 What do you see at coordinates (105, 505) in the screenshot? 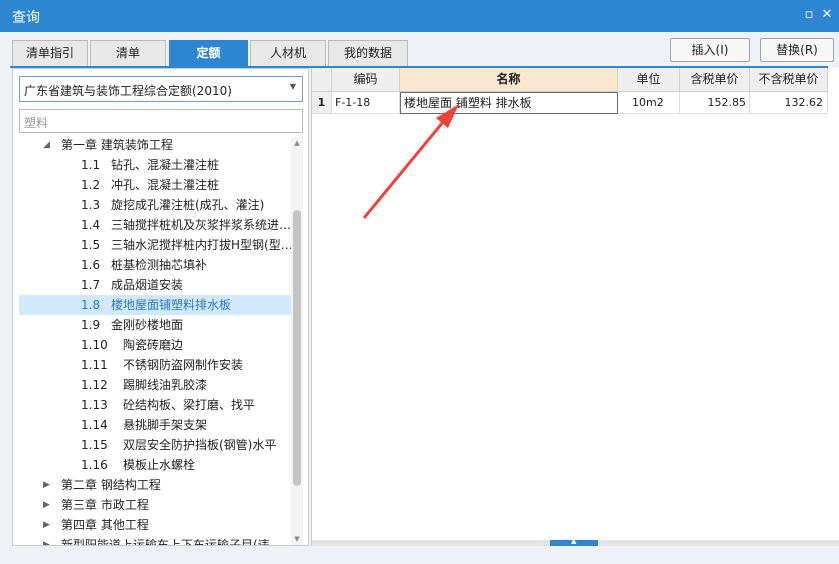
I see `tree-chapter-label: 第三章 市政工程` at bounding box center [105, 505].